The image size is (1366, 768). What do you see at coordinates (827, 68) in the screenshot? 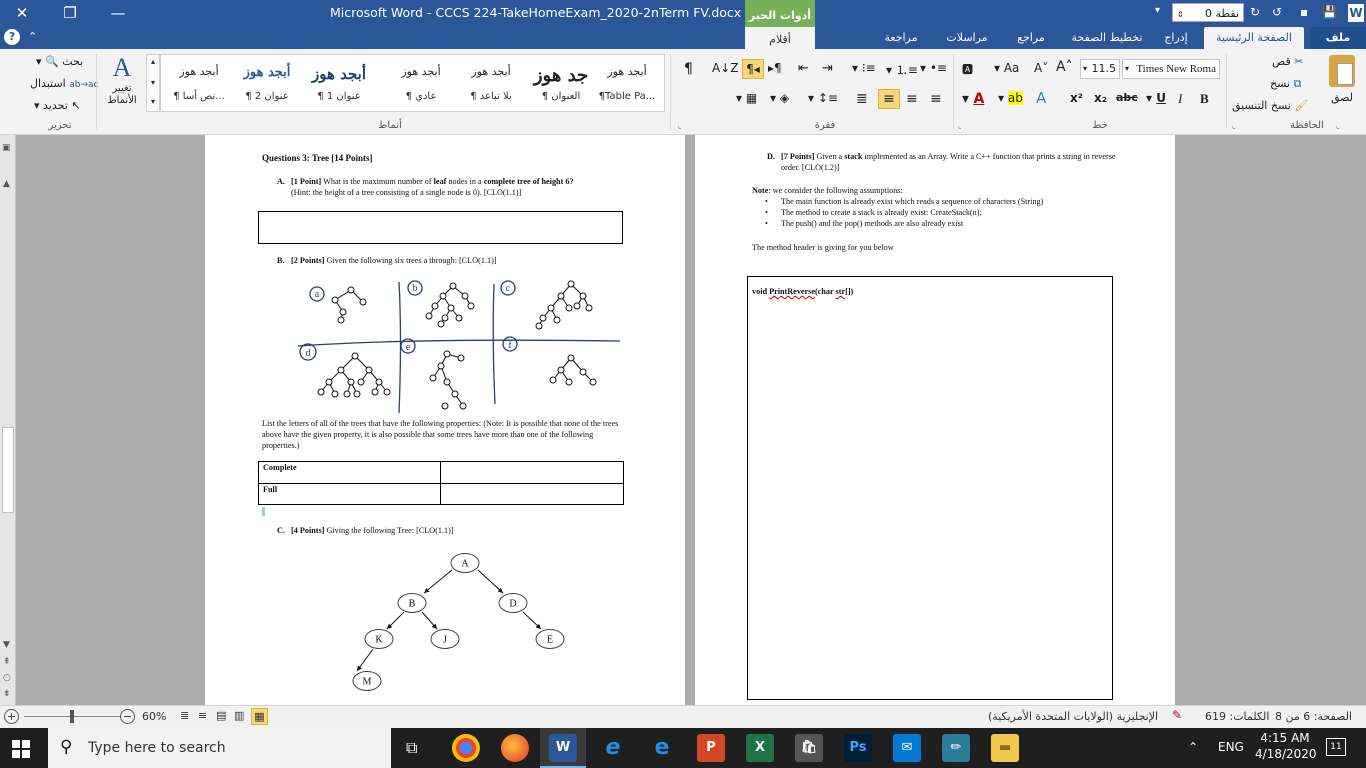
I see `increase-indent-icon: ⇥` at bounding box center [827, 68].